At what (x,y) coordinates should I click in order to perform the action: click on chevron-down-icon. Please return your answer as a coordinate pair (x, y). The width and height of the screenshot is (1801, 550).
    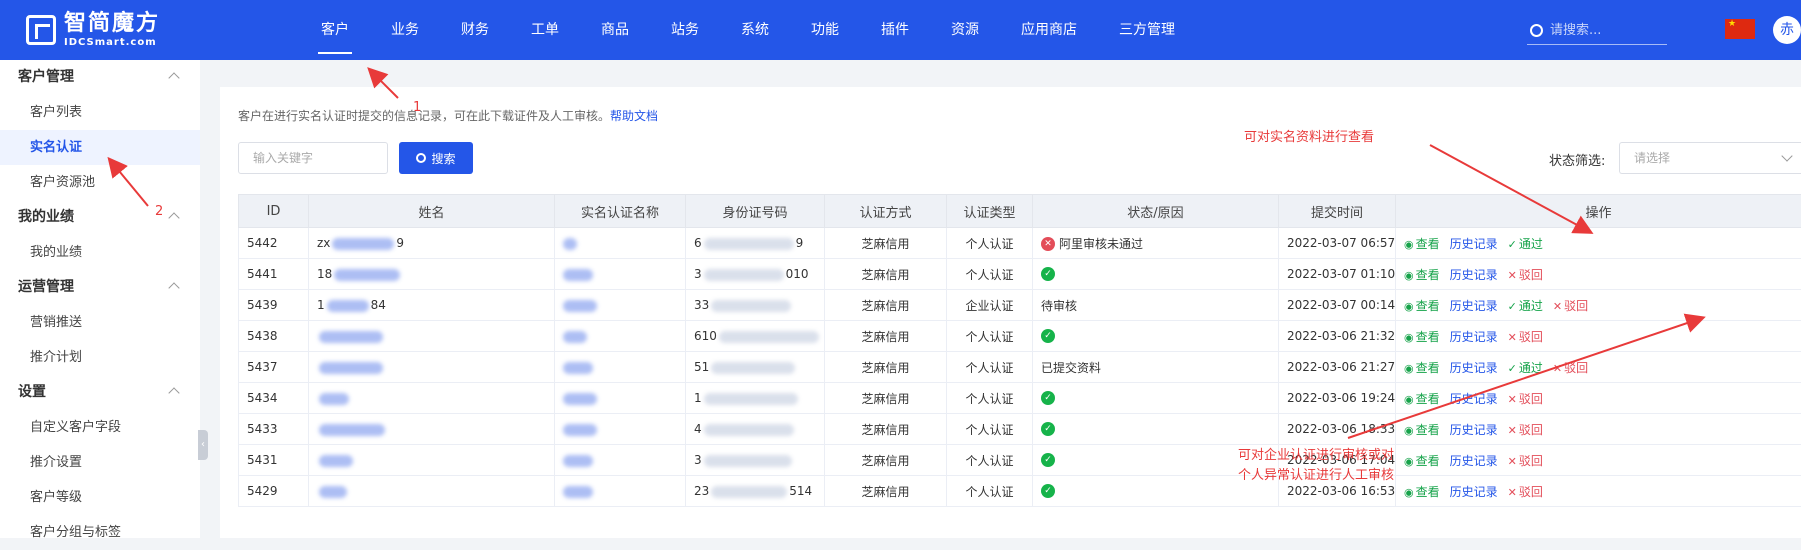
    Looking at the image, I should click on (1786, 155).